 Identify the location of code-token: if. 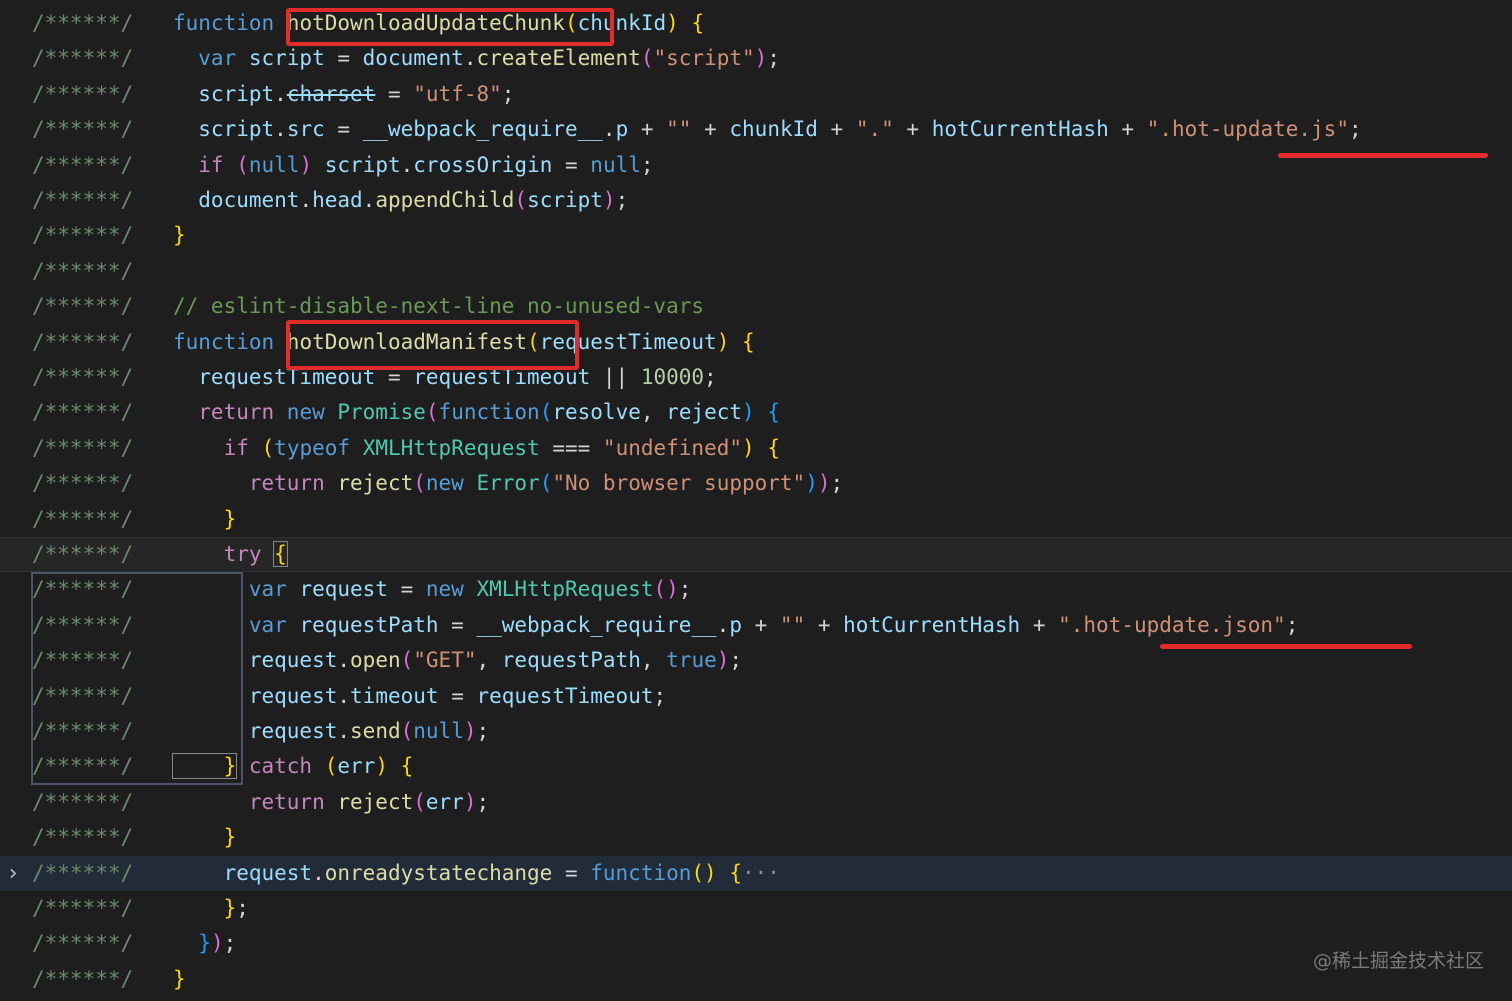
(205, 164).